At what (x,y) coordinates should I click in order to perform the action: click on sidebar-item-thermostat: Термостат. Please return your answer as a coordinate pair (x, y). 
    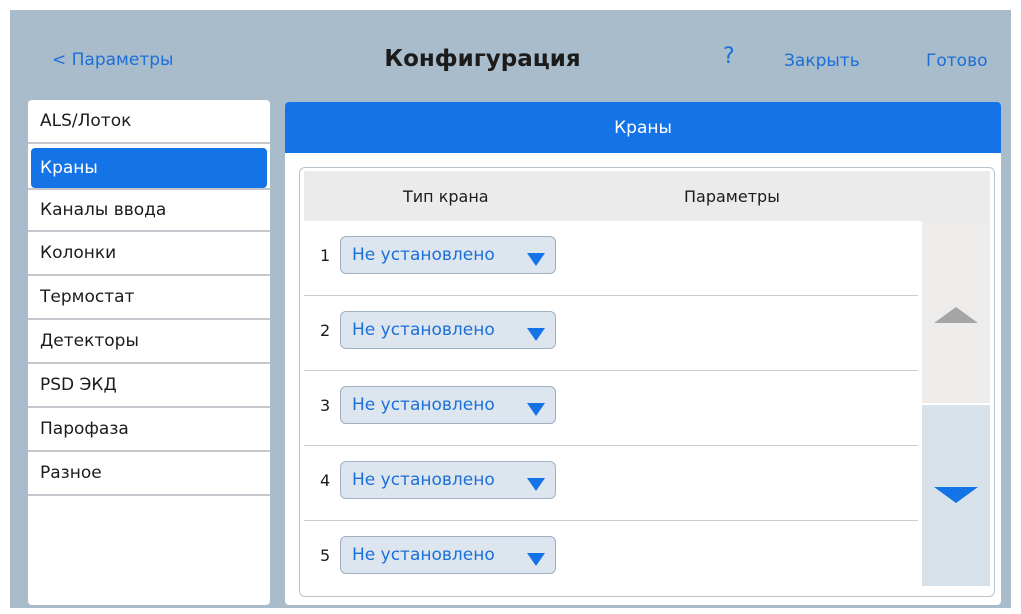
    Looking at the image, I should click on (149, 298).